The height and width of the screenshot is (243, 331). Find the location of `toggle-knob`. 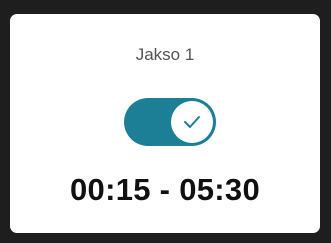

toggle-knob is located at coordinates (192, 122).